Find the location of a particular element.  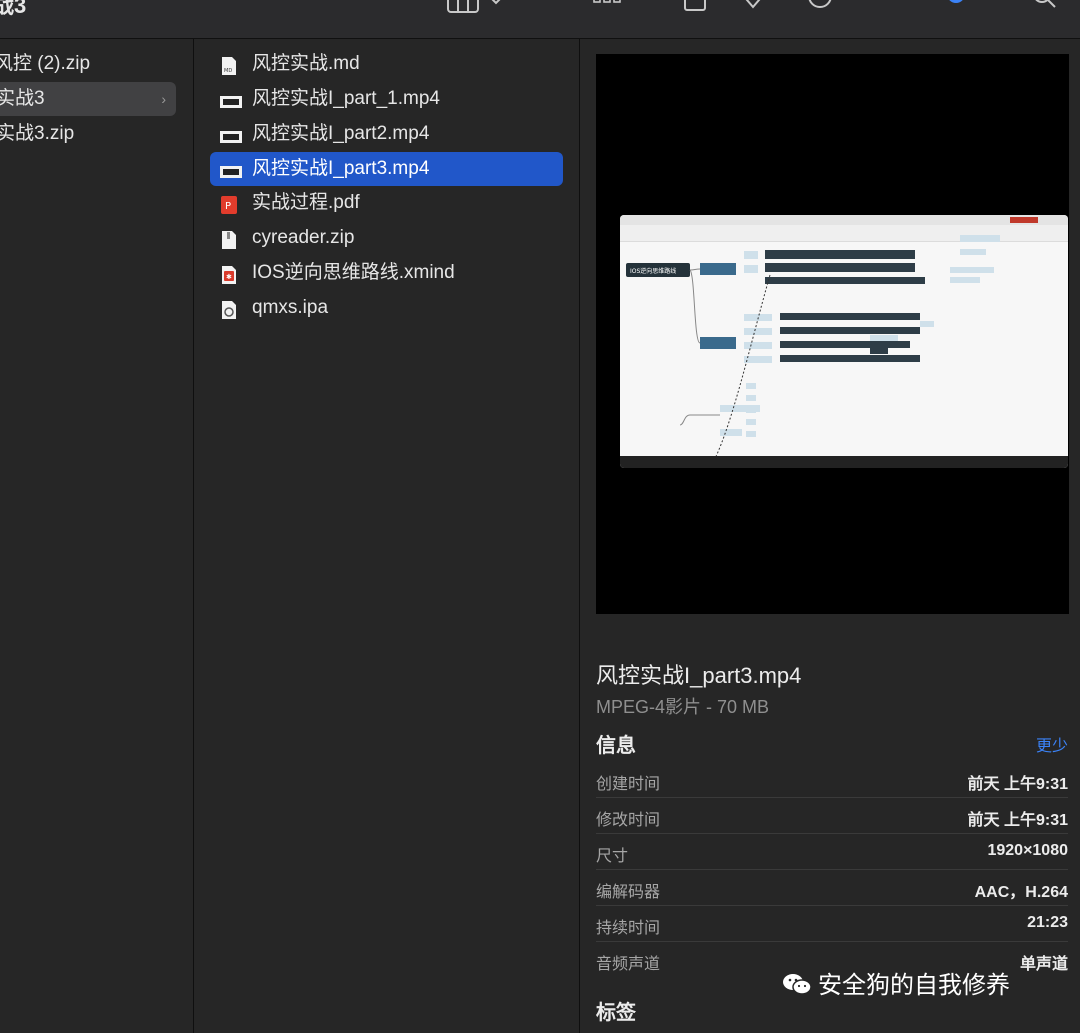

list-item-selected-folder: 实战3 › is located at coordinates (88, 99).